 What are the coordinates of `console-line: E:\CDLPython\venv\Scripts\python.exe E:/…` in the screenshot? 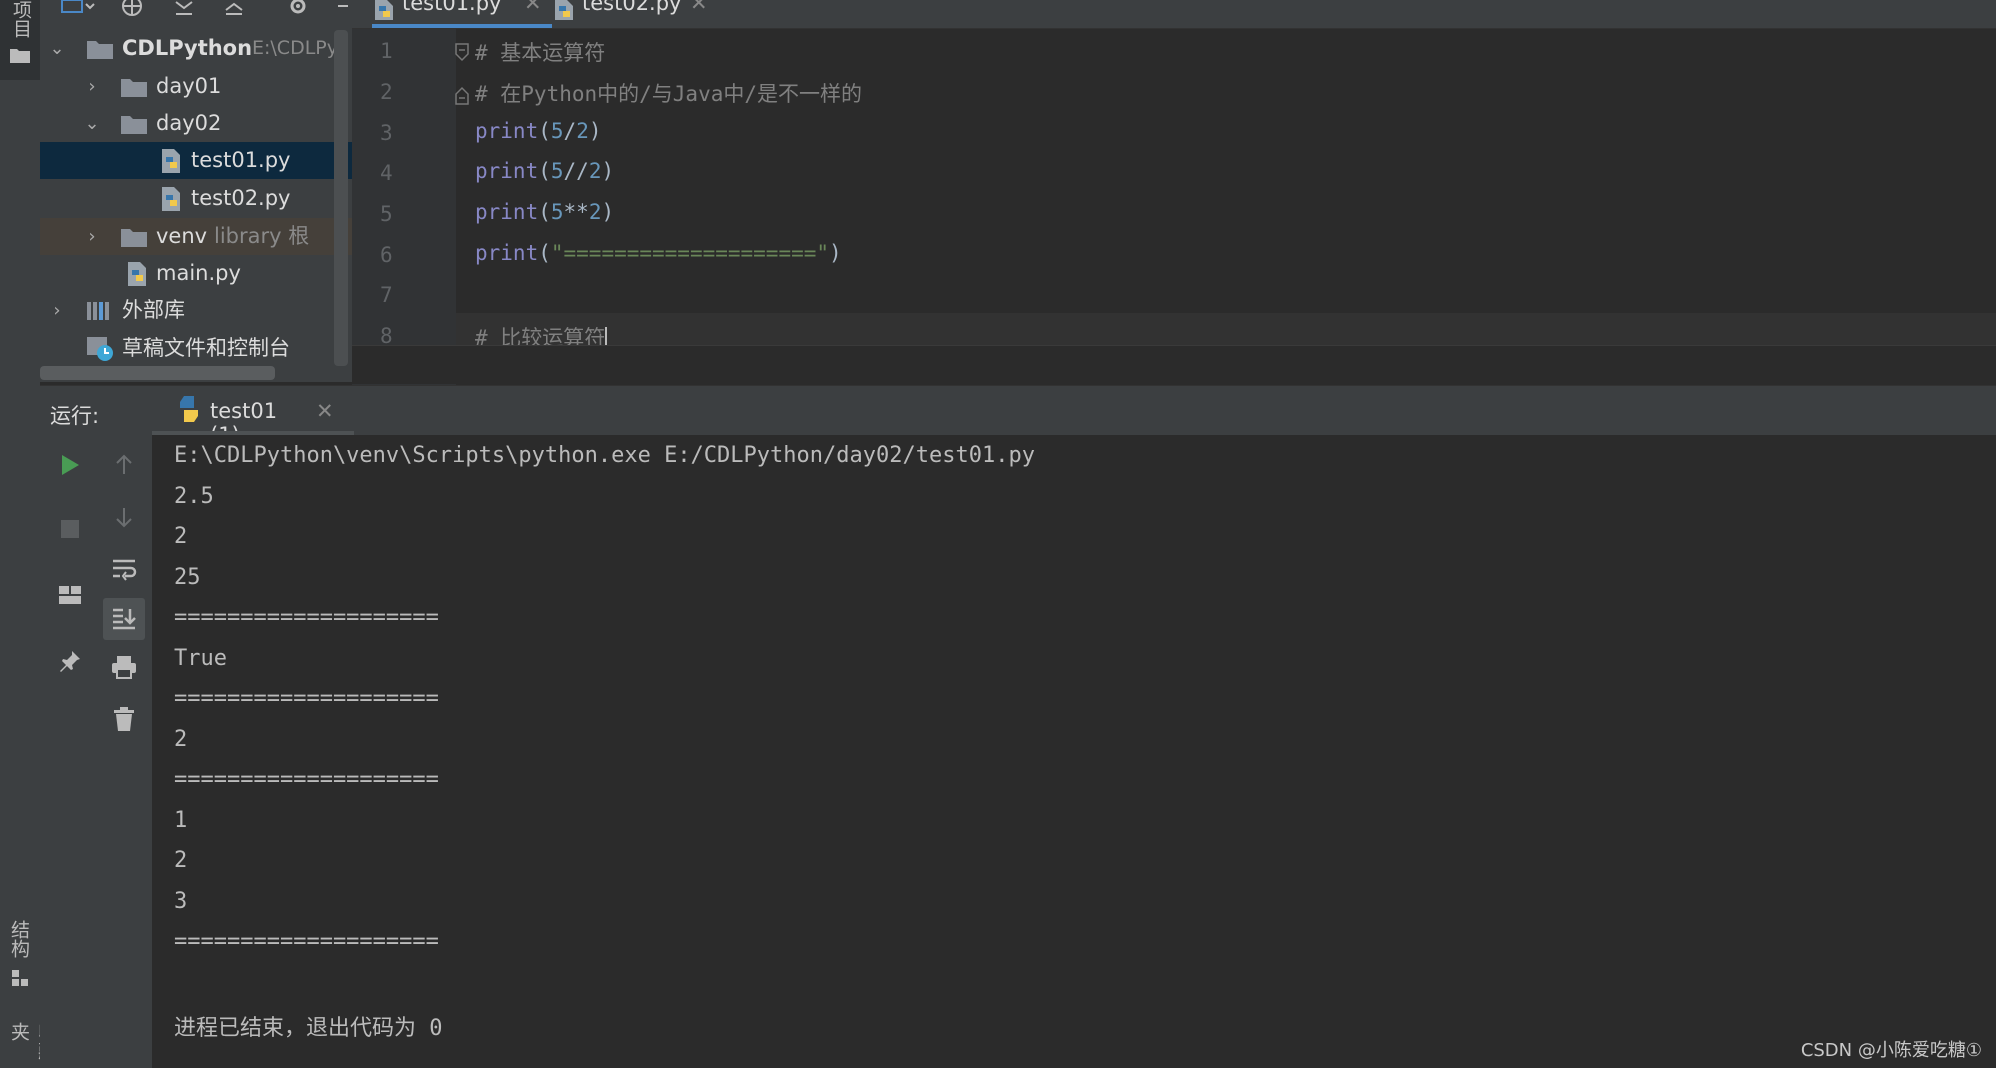 It's located at (604, 455).